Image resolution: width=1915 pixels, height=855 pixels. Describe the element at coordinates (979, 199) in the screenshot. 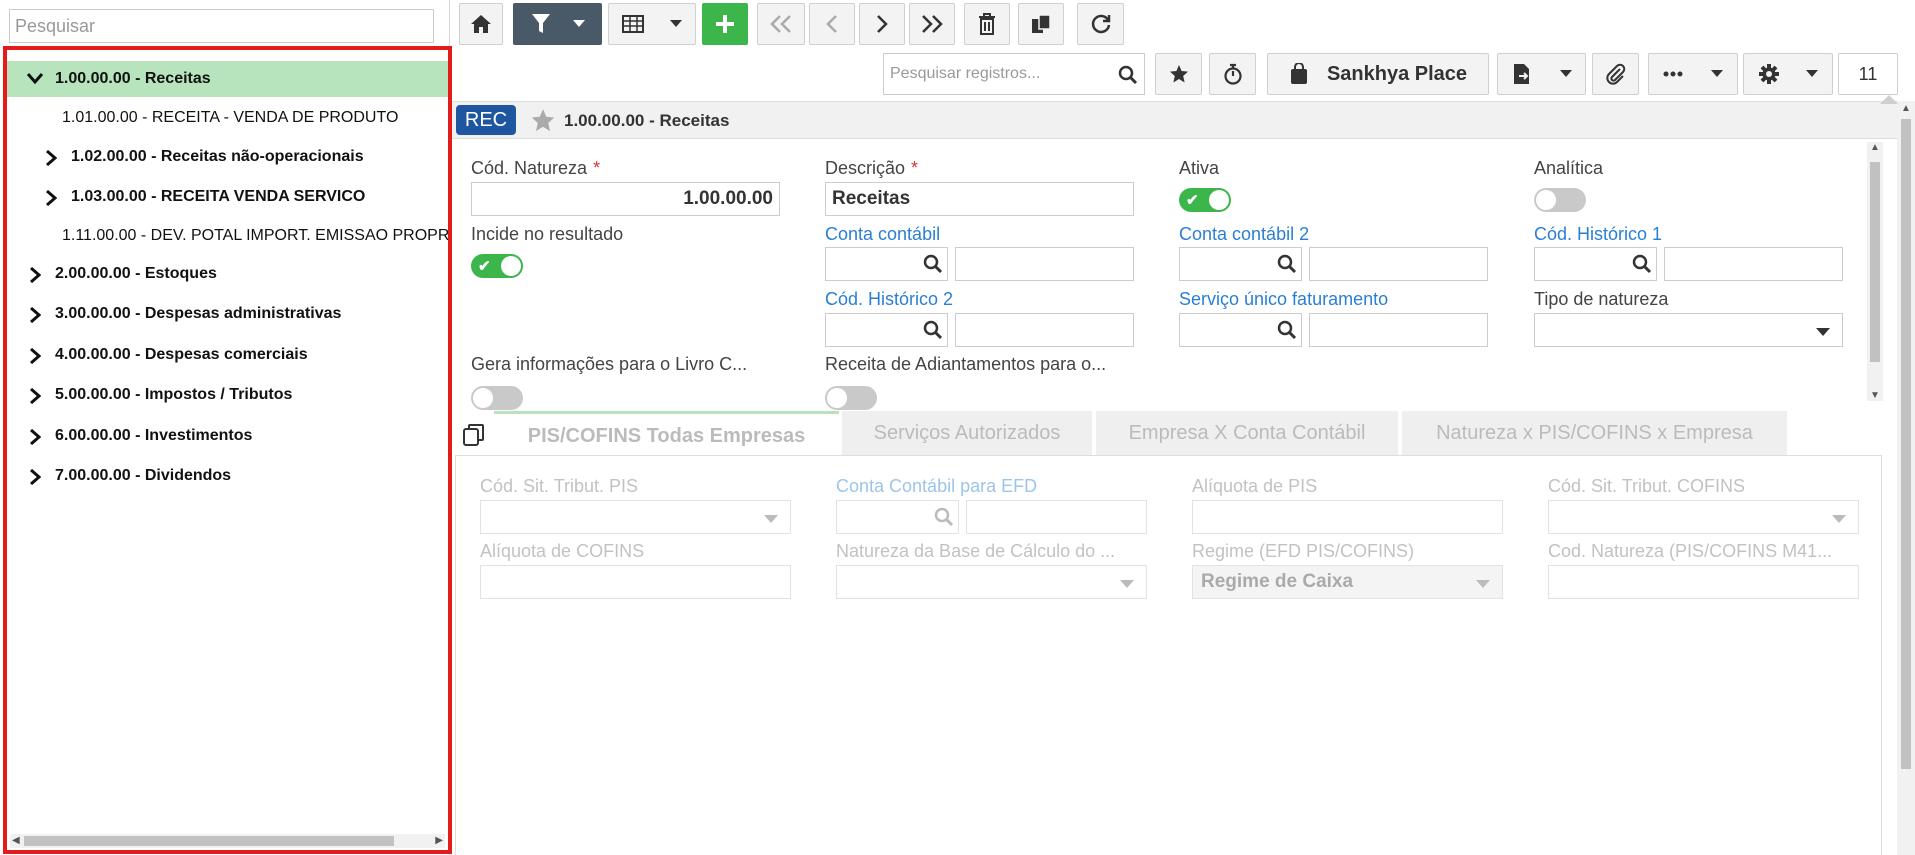

I see `descricao-field: Receitas` at that location.